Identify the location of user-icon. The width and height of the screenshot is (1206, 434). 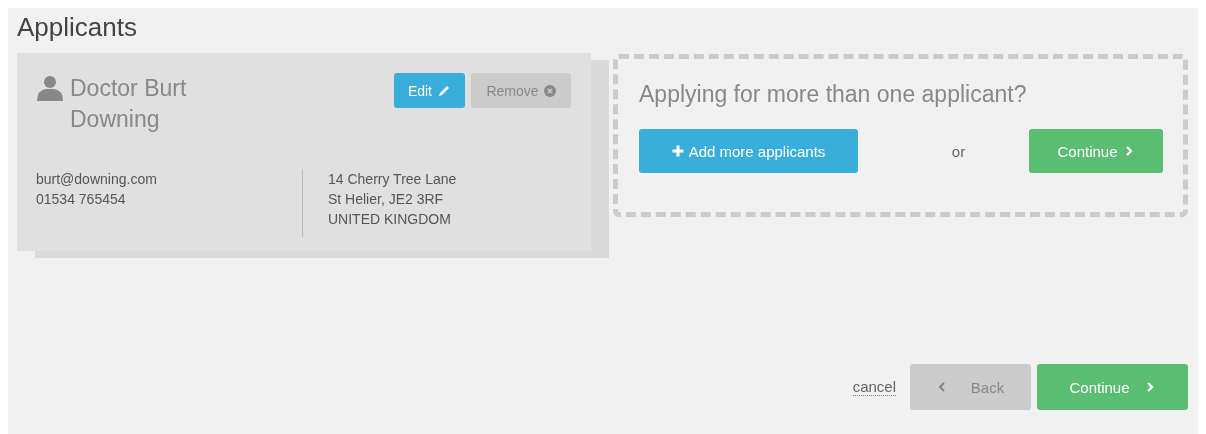
(50, 88).